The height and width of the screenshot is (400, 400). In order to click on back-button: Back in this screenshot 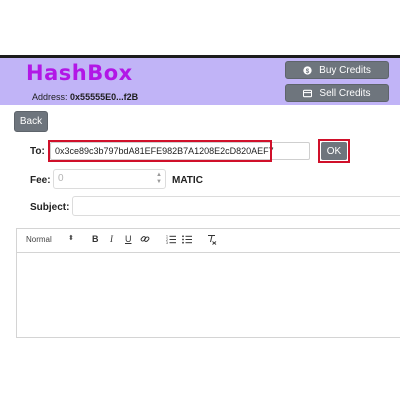, I will do `click(31, 121)`.